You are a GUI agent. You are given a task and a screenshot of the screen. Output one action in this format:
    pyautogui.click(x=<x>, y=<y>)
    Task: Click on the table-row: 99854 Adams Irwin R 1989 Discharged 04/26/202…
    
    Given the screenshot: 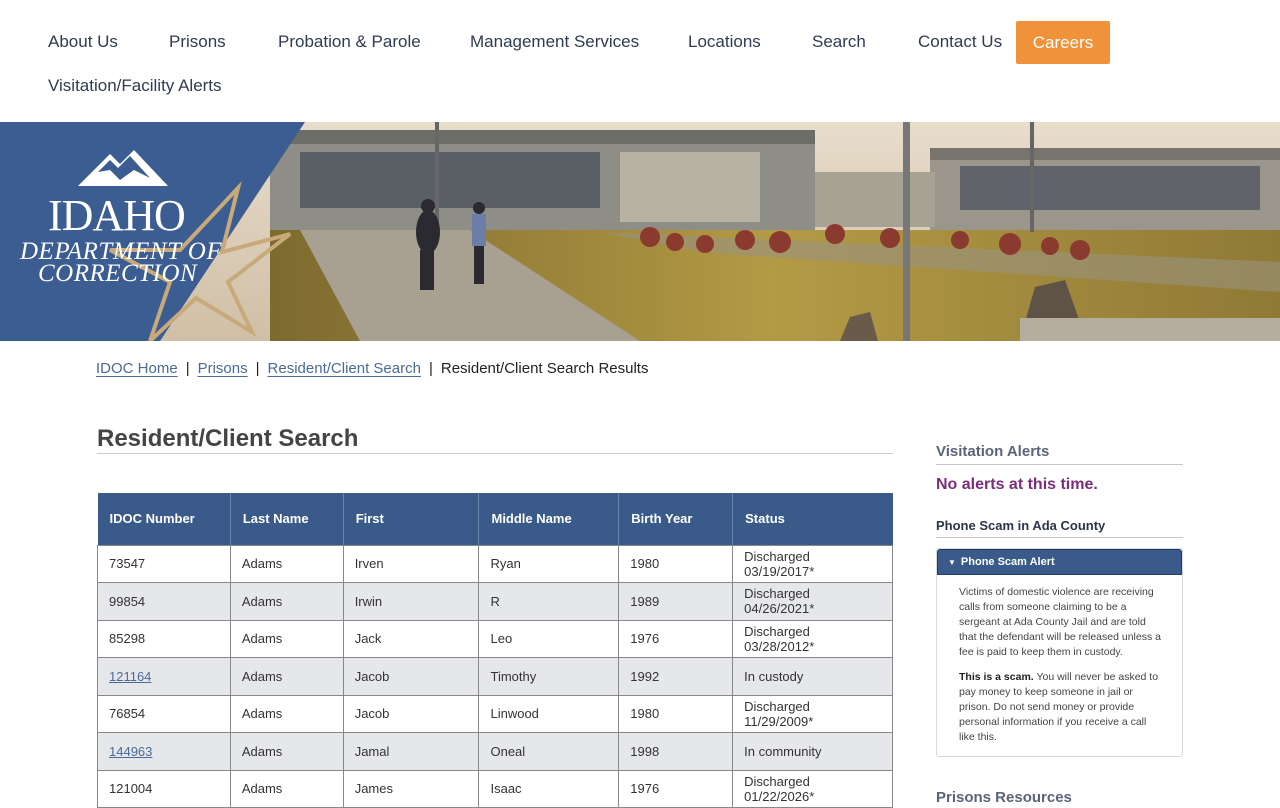 What is the action you would take?
    pyautogui.click(x=495, y=601)
    